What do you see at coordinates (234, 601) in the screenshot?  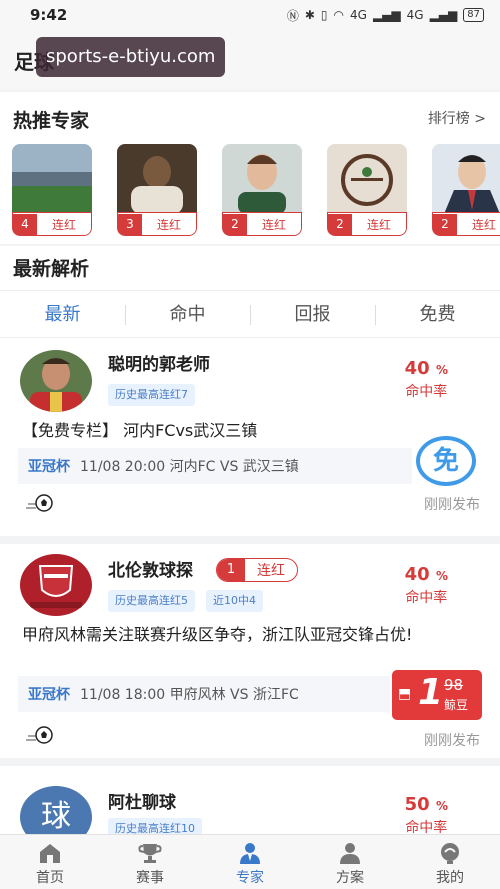 I see `expert-tag: 近10中4` at bounding box center [234, 601].